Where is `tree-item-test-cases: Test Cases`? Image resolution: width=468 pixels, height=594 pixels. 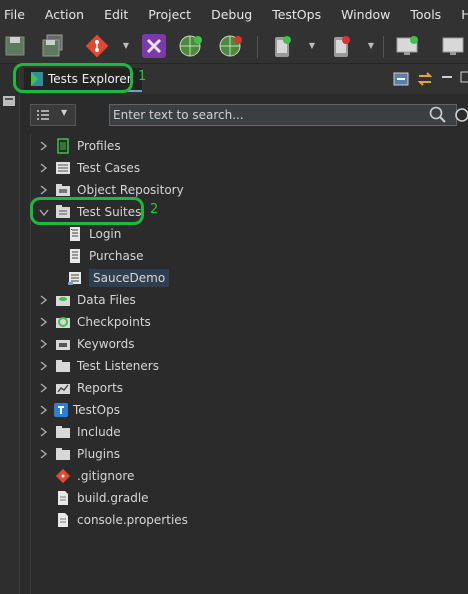
tree-item-test-cases: Test Cases is located at coordinates (88, 168).